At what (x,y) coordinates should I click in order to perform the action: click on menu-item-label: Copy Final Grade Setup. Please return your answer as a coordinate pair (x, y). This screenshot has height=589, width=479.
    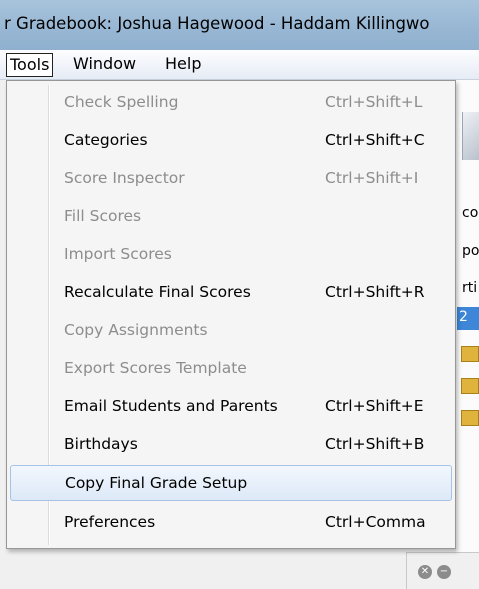
    Looking at the image, I should click on (156, 483).